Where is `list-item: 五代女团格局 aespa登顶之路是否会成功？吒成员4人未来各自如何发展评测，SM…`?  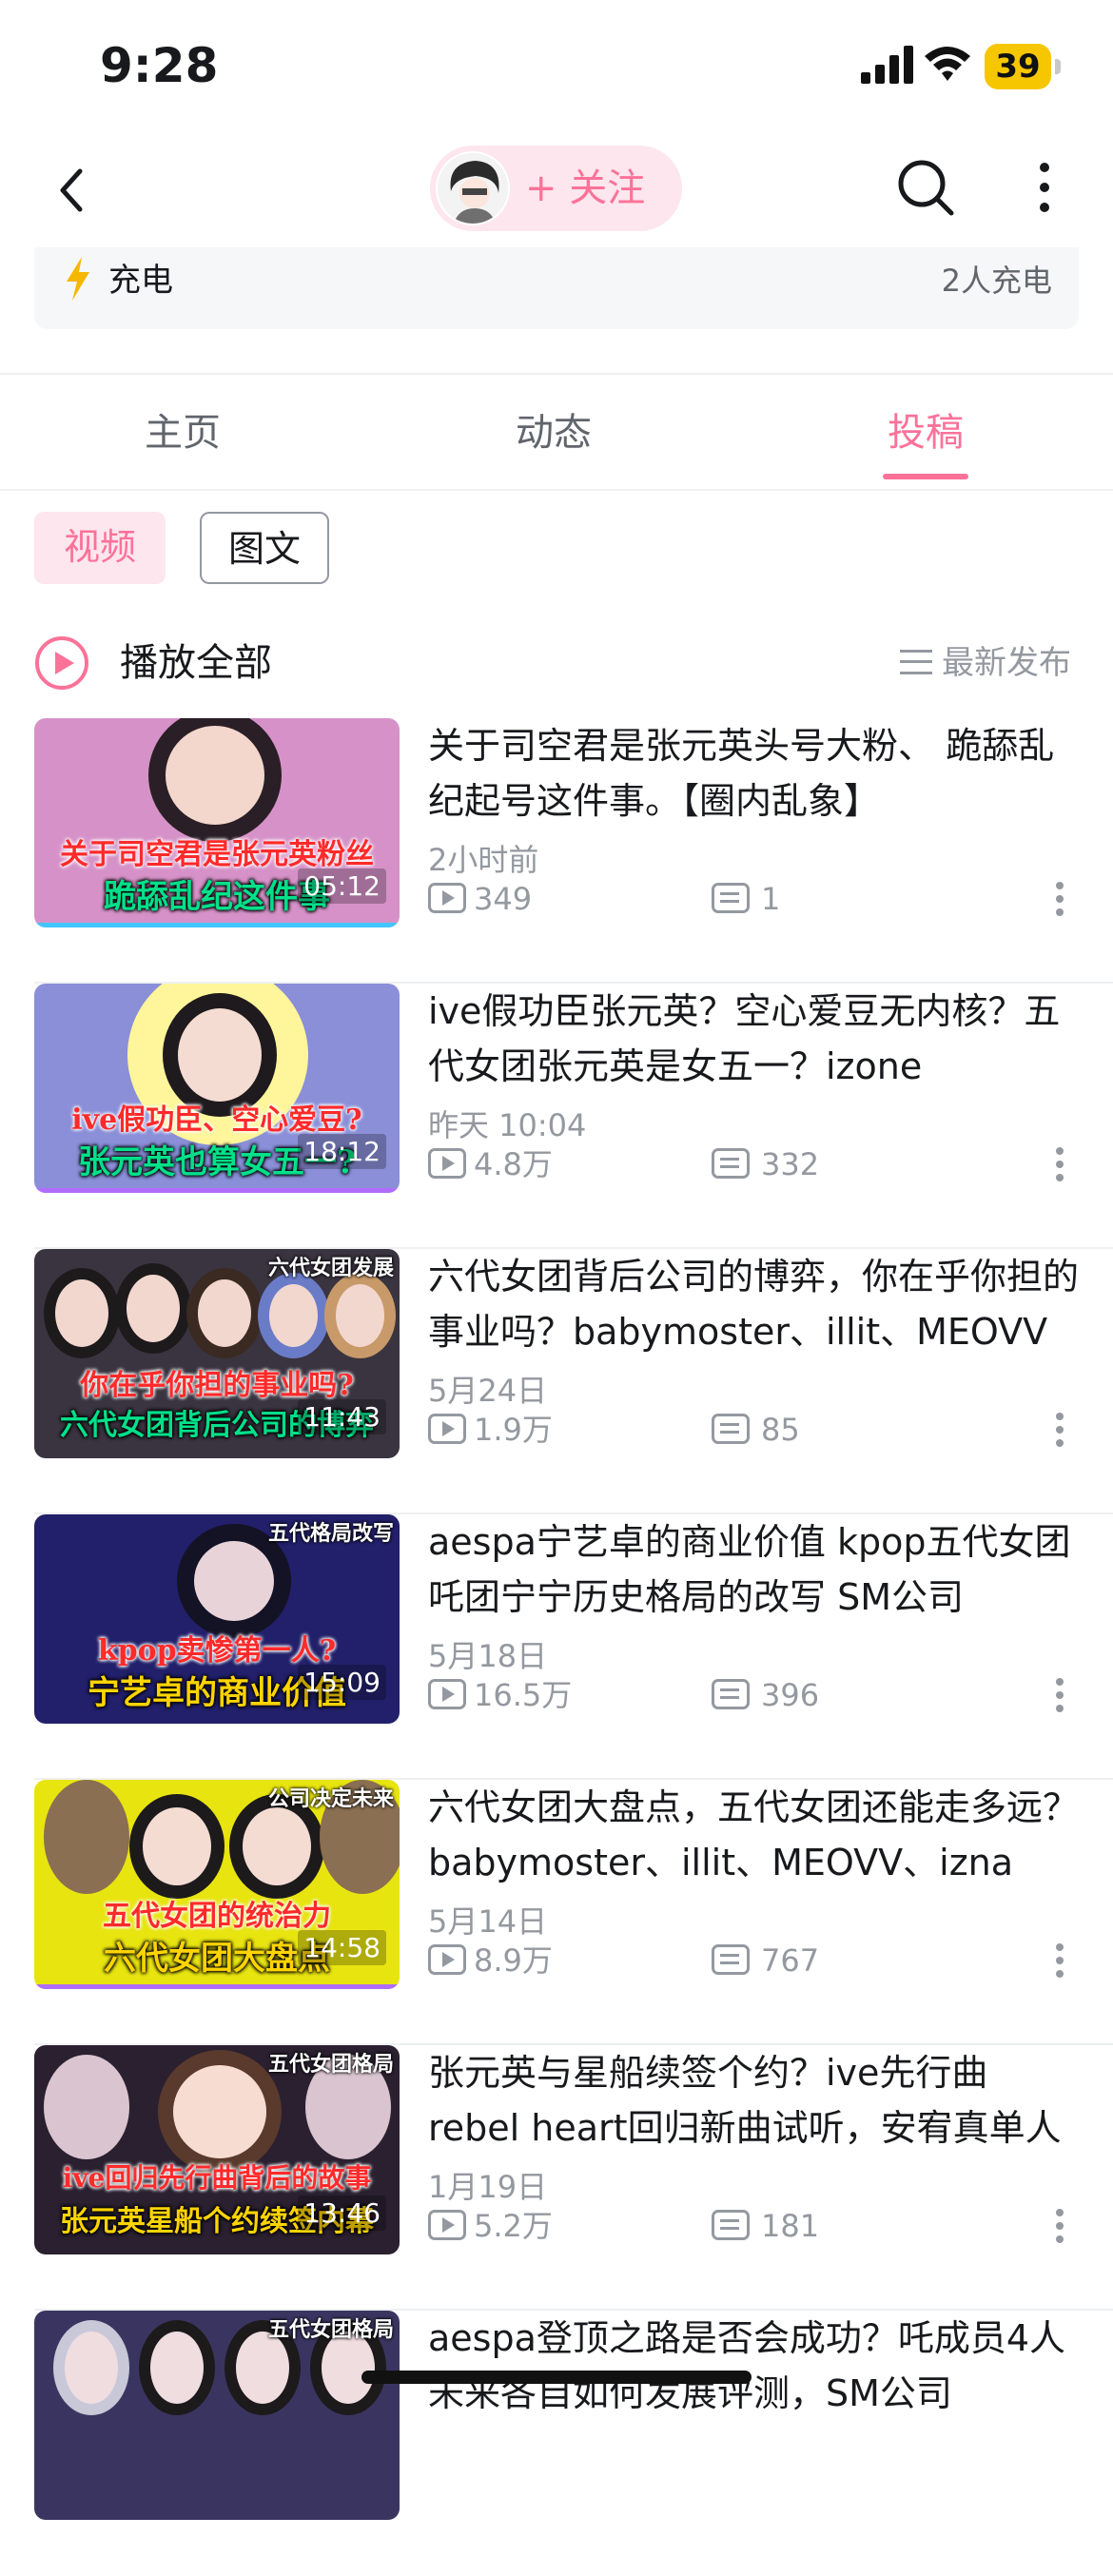
list-item: 五代女团格局 aespa登顶之路是否会成功？吒成员4人未来各自如何发展评测，SM… is located at coordinates (556, 2443).